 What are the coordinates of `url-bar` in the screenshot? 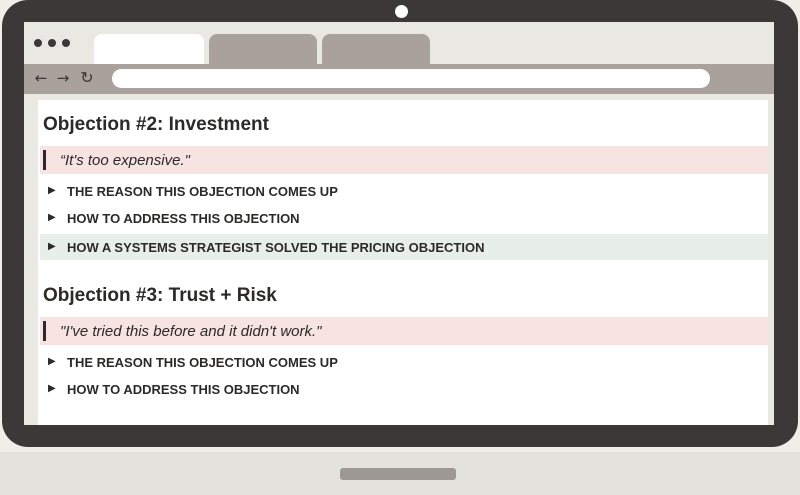 It's located at (411, 78).